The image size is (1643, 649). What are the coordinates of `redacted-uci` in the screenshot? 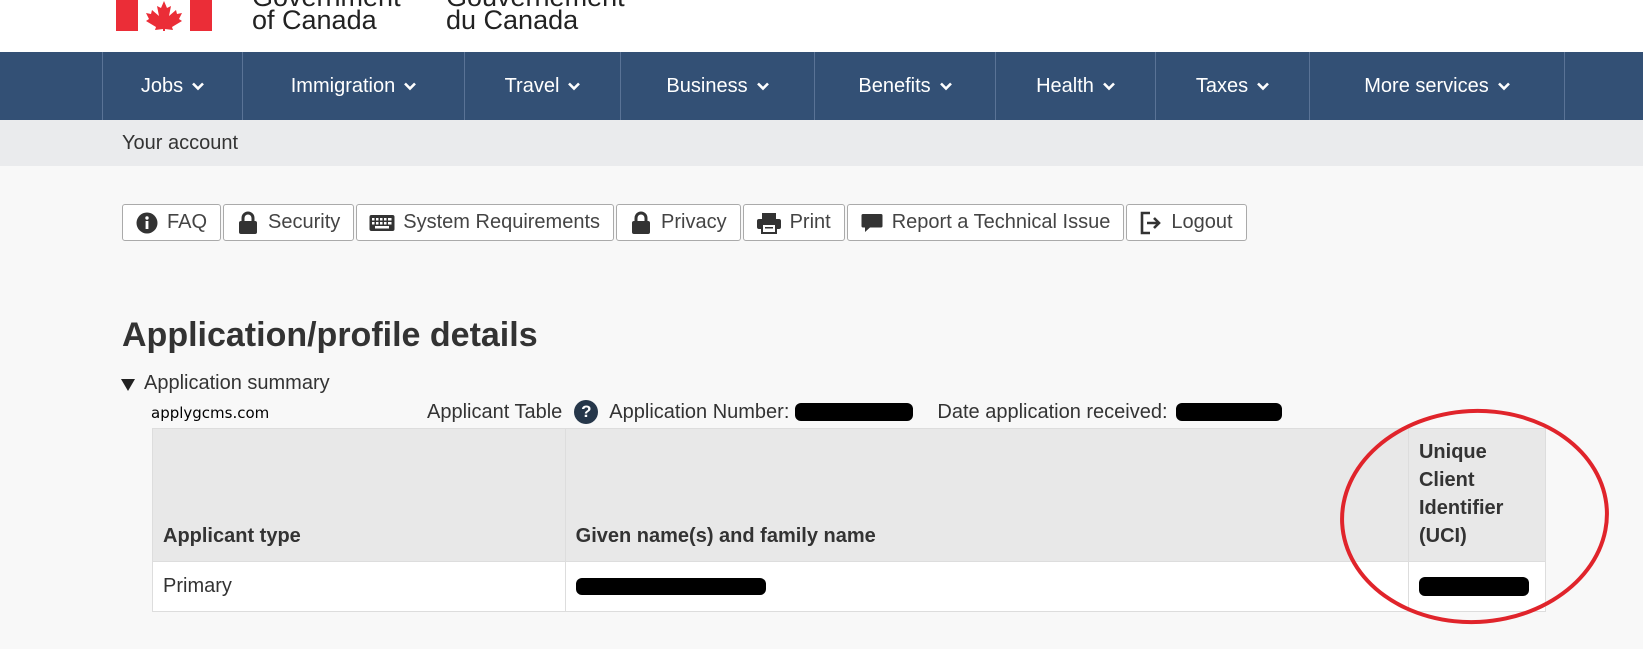 It's located at (1473, 587).